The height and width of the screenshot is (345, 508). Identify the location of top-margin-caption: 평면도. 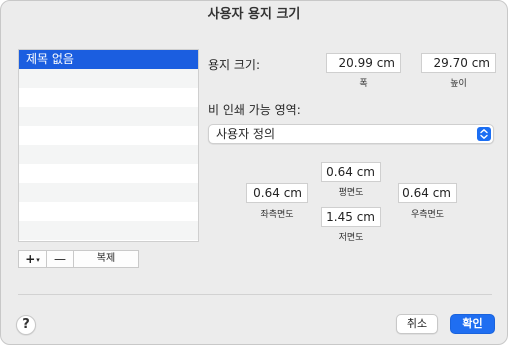
(351, 193).